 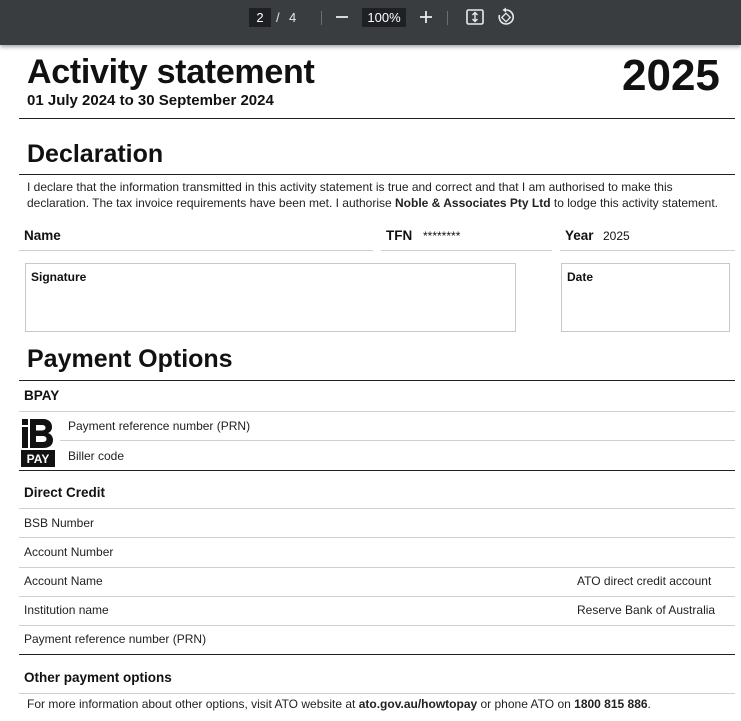 What do you see at coordinates (418, 704) in the screenshot?
I see `ato-website-link: ato.gov.au/howtopay` at bounding box center [418, 704].